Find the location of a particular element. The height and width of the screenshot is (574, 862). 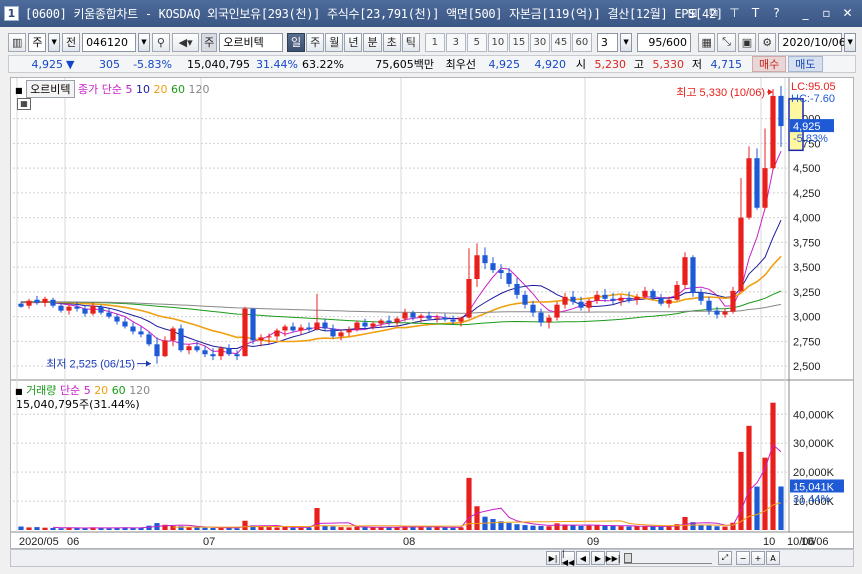

window-control-4: ? is located at coordinates (776, 12).